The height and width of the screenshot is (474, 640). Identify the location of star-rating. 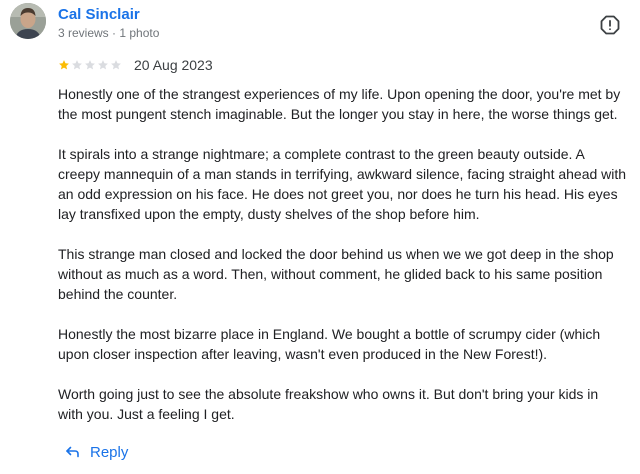
(90, 65).